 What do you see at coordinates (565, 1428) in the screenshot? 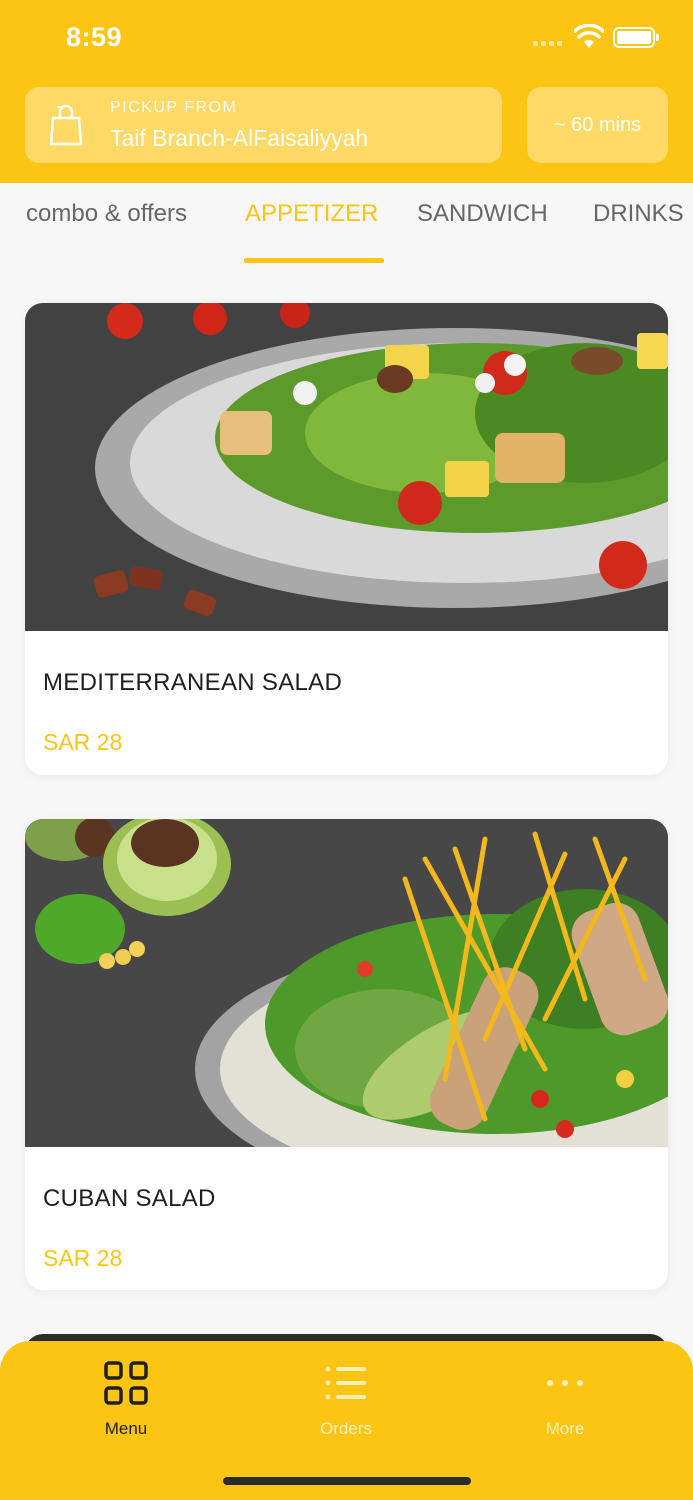
I see `nav-more-label: More` at bounding box center [565, 1428].